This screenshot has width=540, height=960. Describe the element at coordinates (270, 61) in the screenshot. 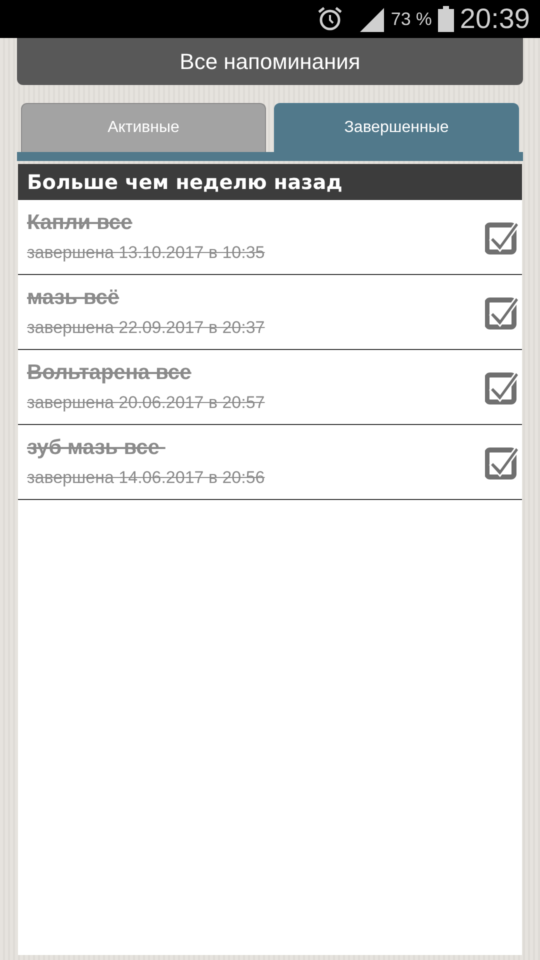

I see `screen-title: Все напоминания` at that location.